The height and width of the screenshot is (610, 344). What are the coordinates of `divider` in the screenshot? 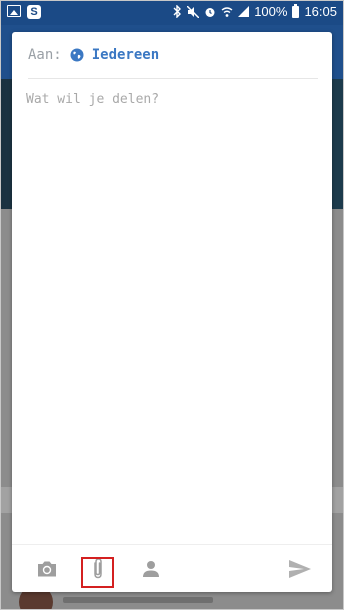 It's located at (173, 78).